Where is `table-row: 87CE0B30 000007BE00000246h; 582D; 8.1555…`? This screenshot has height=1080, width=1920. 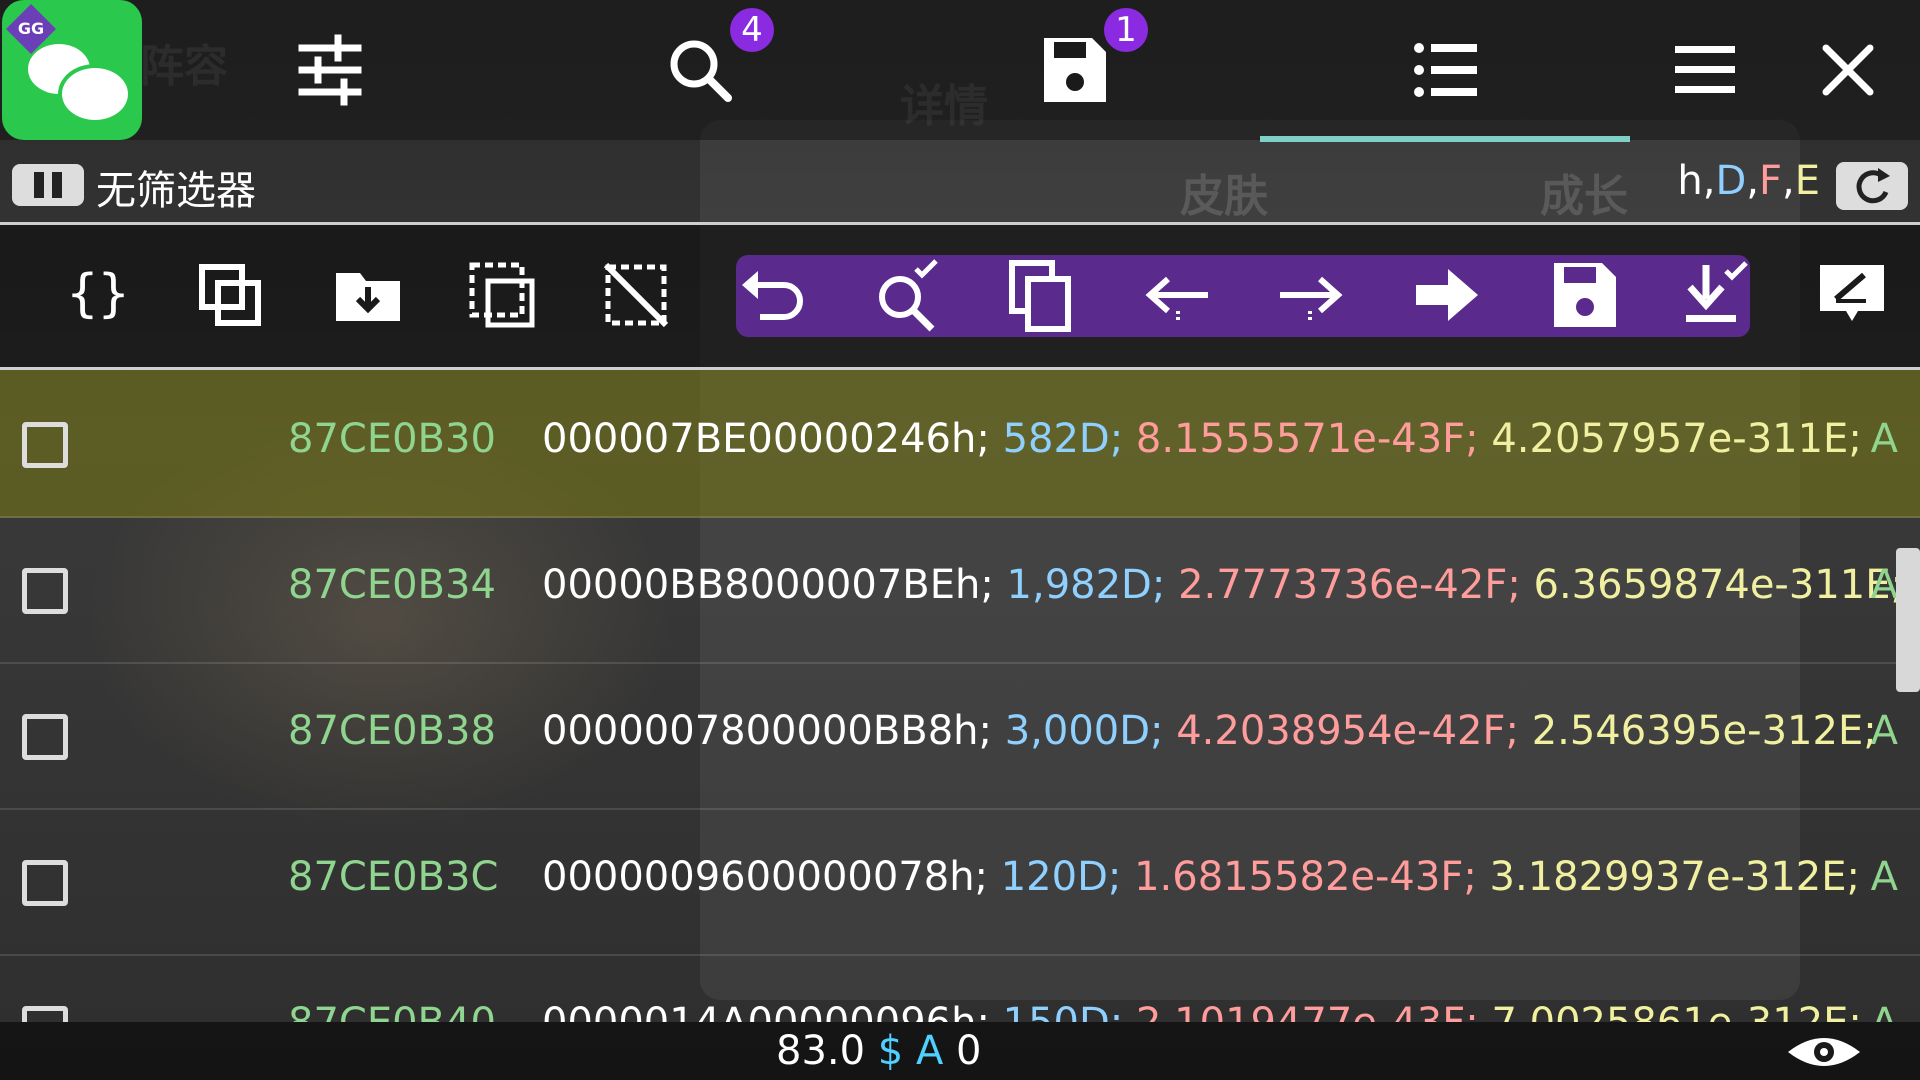
table-row: 87CE0B30 000007BE00000246h; 582D; 8.1555… is located at coordinates (960, 444).